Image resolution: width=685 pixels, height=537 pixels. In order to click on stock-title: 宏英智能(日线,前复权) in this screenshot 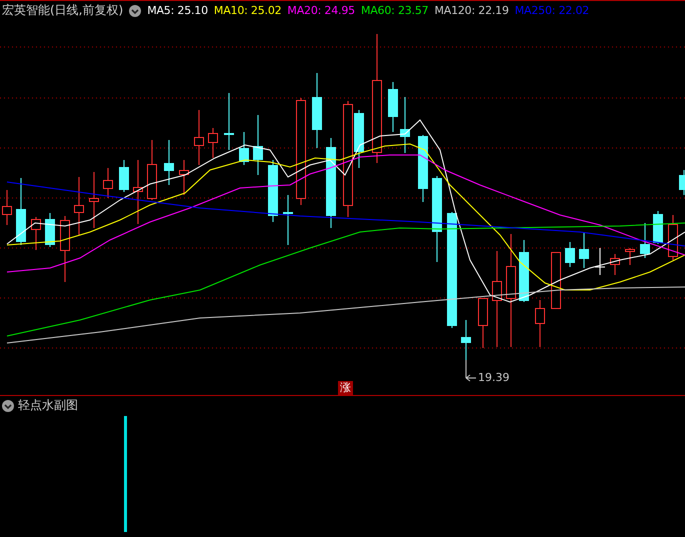, I will do `click(63, 10)`.